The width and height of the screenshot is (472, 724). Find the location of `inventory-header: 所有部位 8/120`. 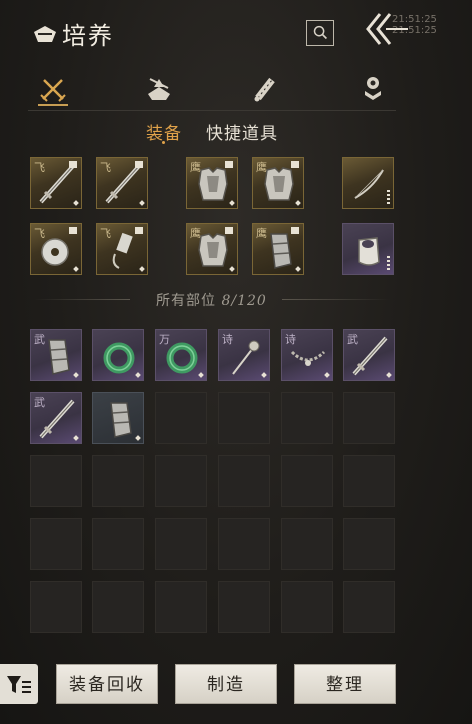

inventory-header: 所有部位 8/120 is located at coordinates (211, 300).